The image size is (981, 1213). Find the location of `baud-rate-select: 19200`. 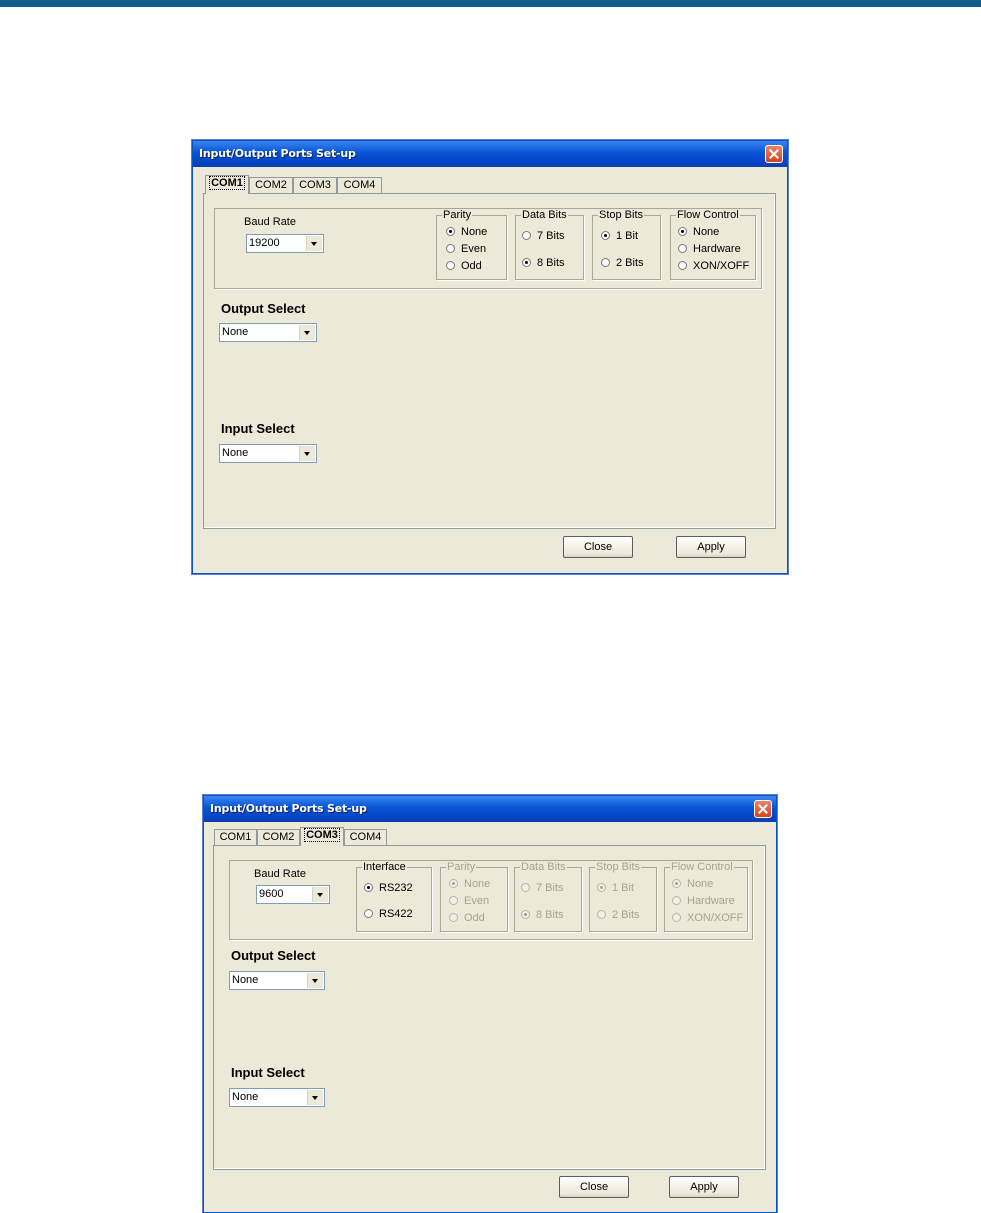

baud-rate-select: 19200 is located at coordinates (285, 243).